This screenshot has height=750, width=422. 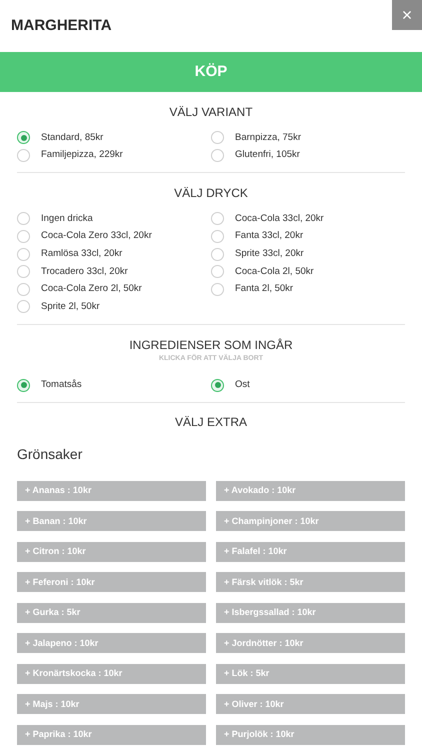 I want to click on section-title: VÄLJ VARIANT, so click(x=211, y=112).